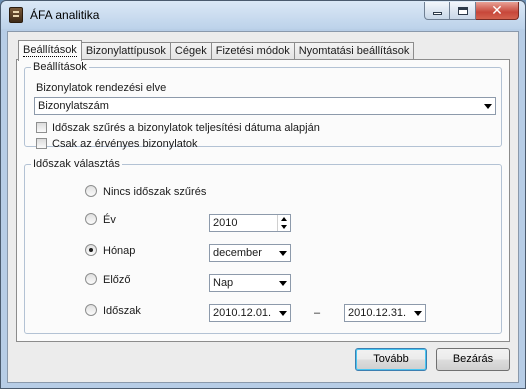 The height and width of the screenshot is (389, 526). I want to click on close-window-button: ✕, so click(497, 11).